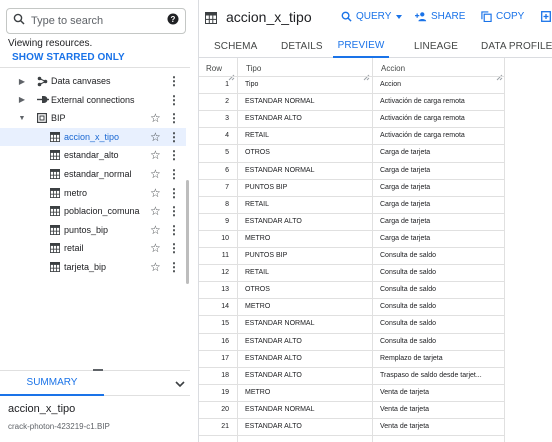  I want to click on row-number-cell: 16, so click(225, 341).